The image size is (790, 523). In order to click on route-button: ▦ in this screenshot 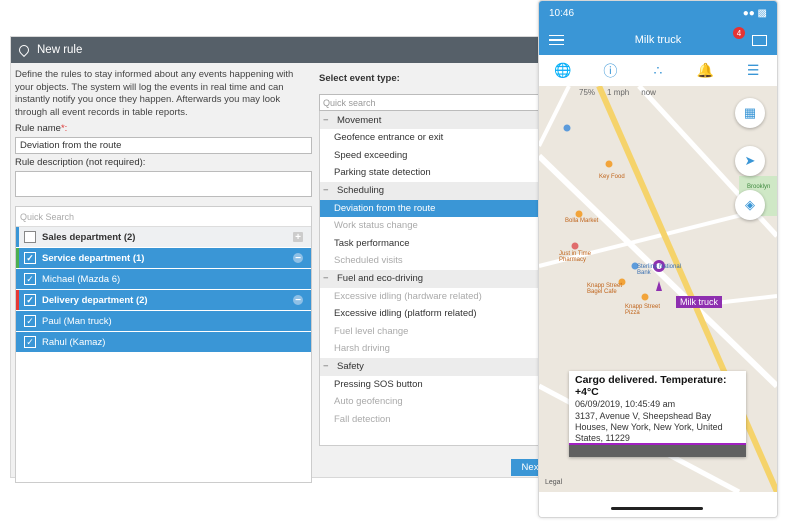, I will do `click(750, 113)`.